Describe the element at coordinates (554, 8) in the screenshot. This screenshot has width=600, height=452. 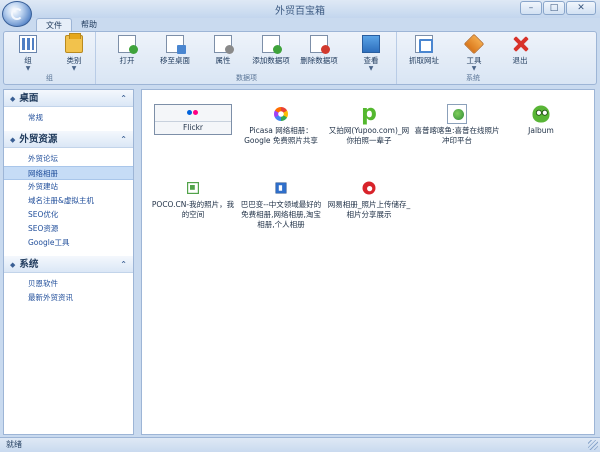
I see `maximize-button: □` at that location.